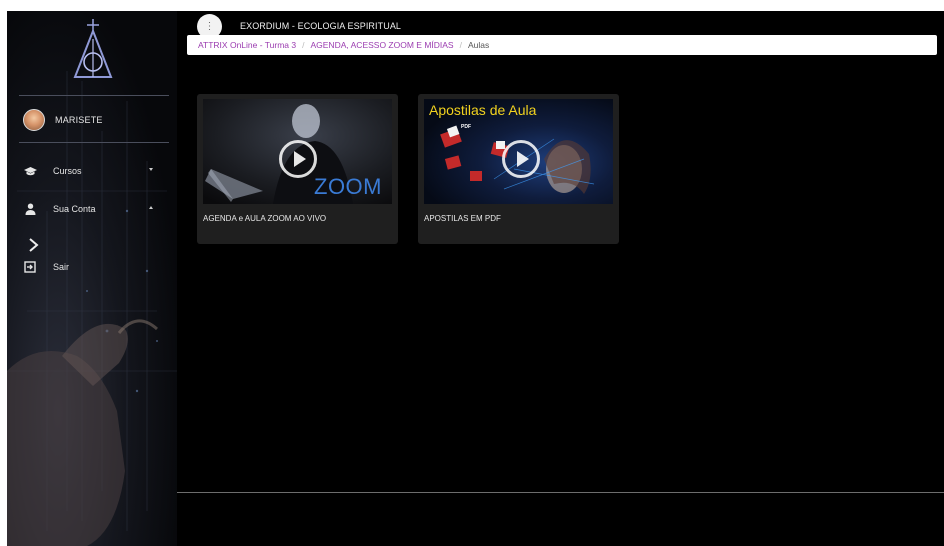 This screenshot has width=944, height=546. What do you see at coordinates (348, 186) in the screenshot?
I see `zoom-label: ZOOM` at bounding box center [348, 186].